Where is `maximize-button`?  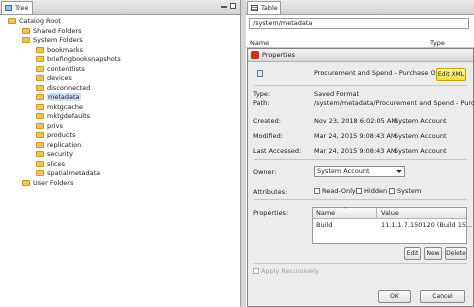
maximize-button is located at coordinates (233, 6).